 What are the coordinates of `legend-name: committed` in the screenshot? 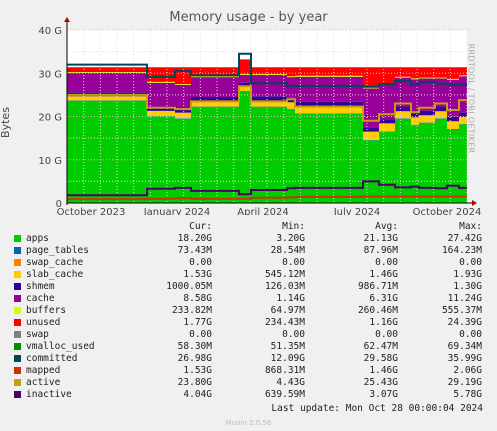 It's located at (52, 358).